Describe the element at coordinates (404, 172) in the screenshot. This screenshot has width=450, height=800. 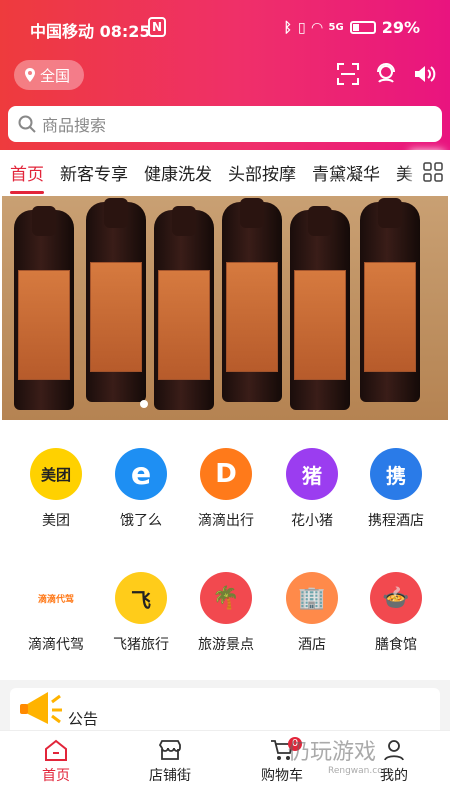
I see `tab-more: 美` at that location.